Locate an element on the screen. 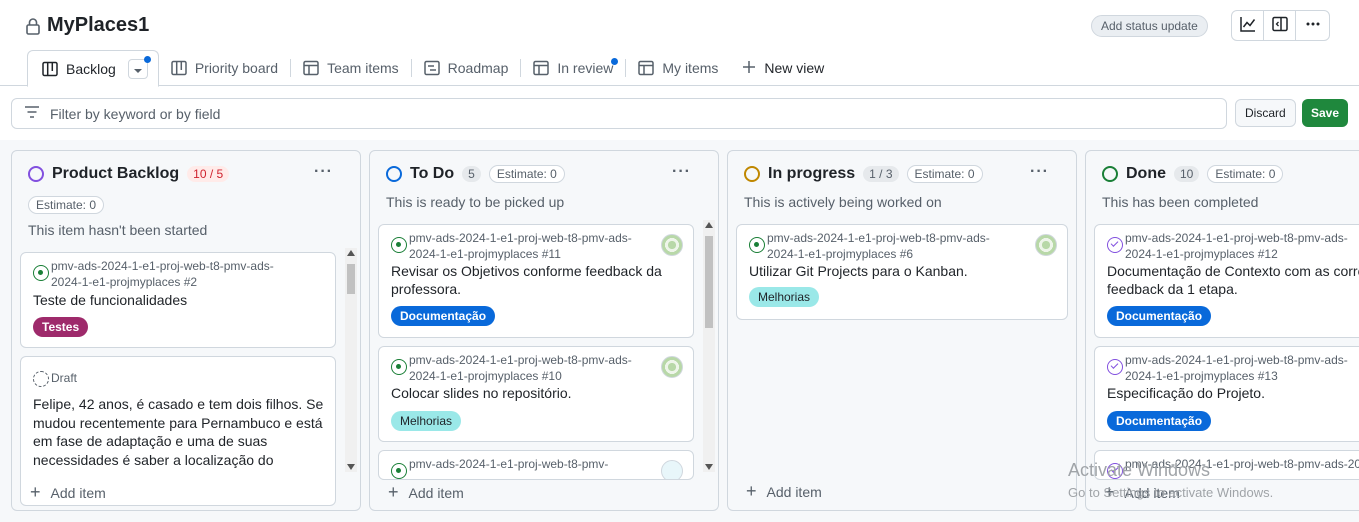  roadmap-icon is located at coordinates (431, 68).